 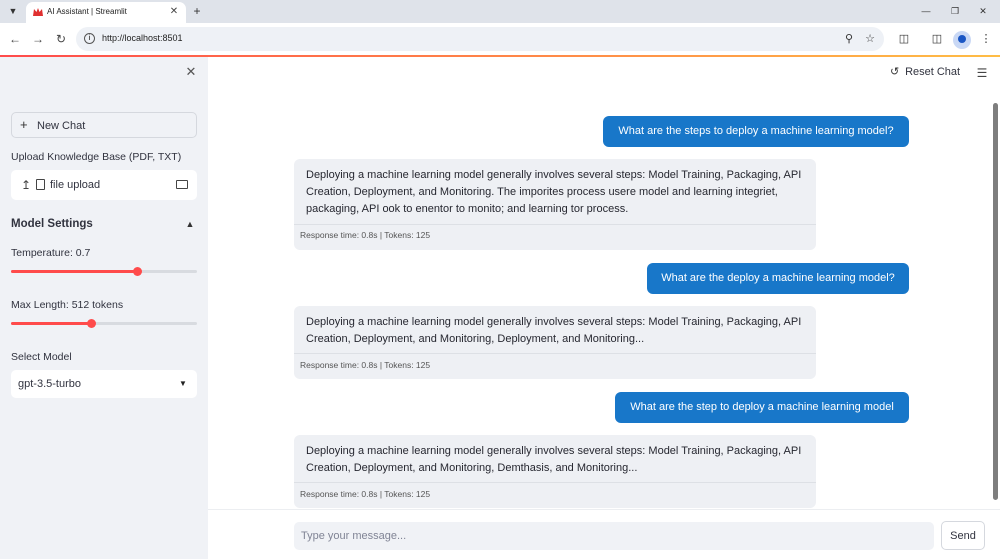 What do you see at coordinates (986, 39) in the screenshot?
I see `more-icon: ⋮` at bounding box center [986, 39].